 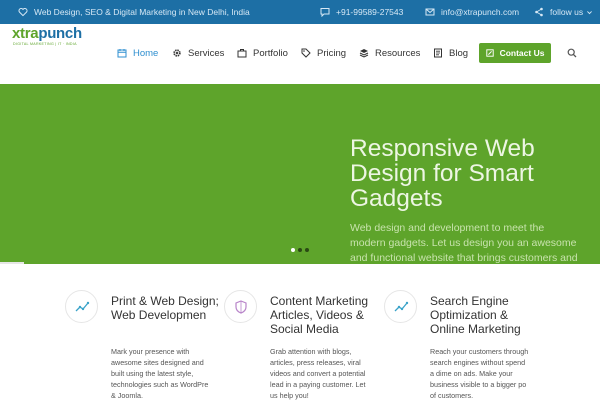 What do you see at coordinates (122, 53) in the screenshot?
I see `calendar-icon` at bounding box center [122, 53].